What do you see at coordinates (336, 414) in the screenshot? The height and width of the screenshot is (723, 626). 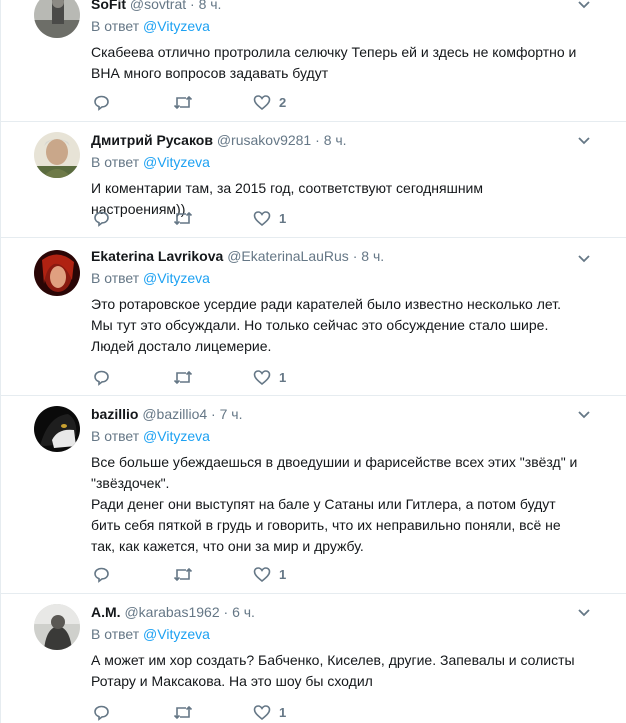 I see `tweet-header: bazillio @bazillio4 · 7 ч.` at bounding box center [336, 414].